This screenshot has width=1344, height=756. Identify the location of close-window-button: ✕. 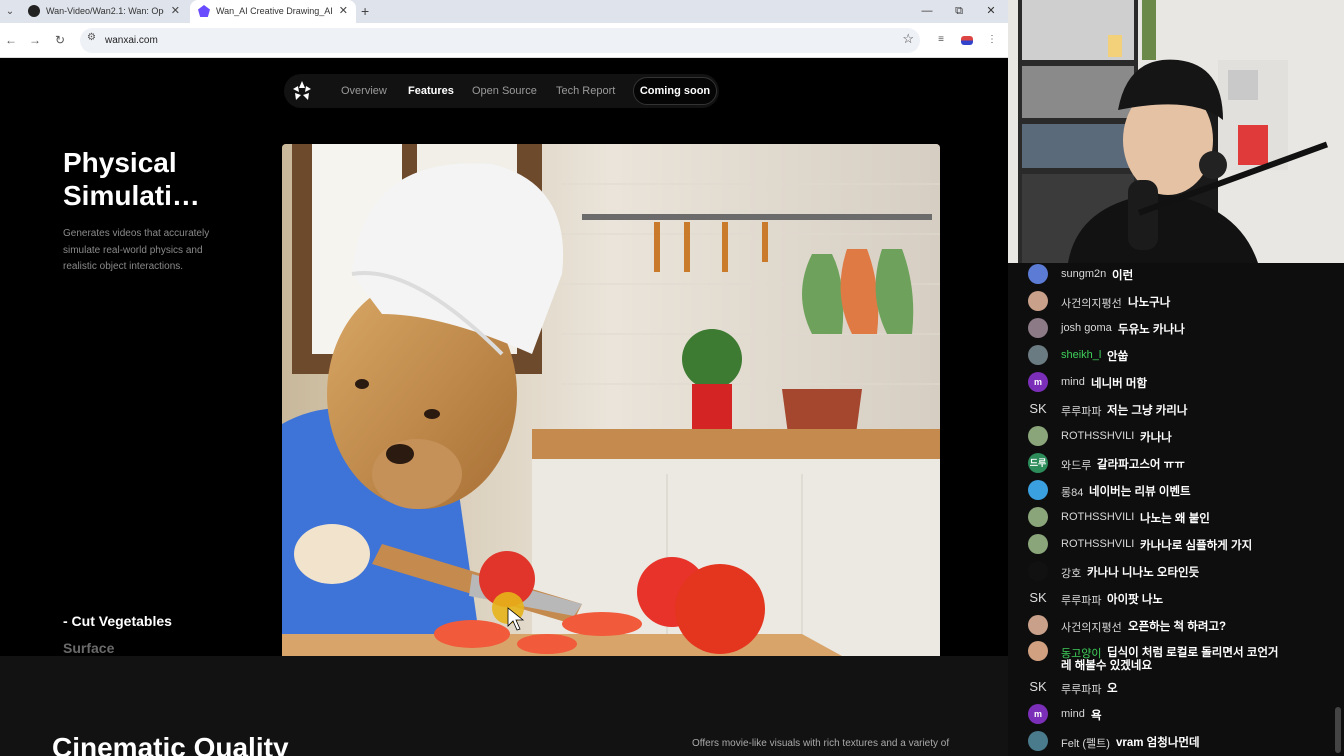
(991, 11).